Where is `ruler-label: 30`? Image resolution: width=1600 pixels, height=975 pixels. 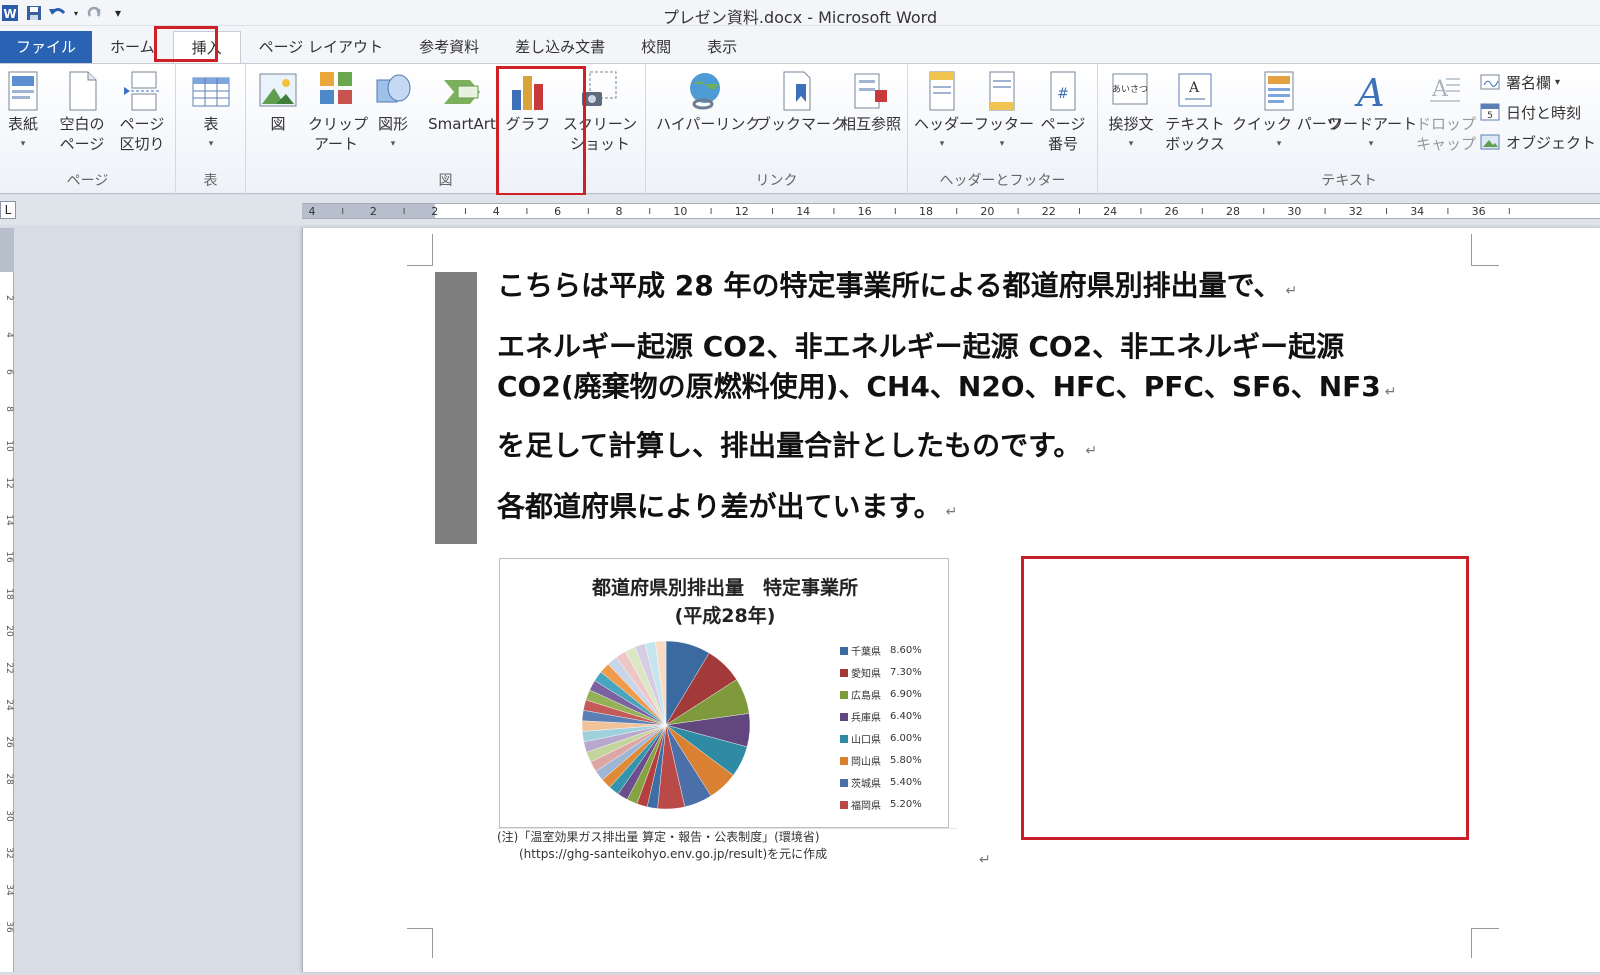 ruler-label: 30 is located at coordinates (1294, 211).